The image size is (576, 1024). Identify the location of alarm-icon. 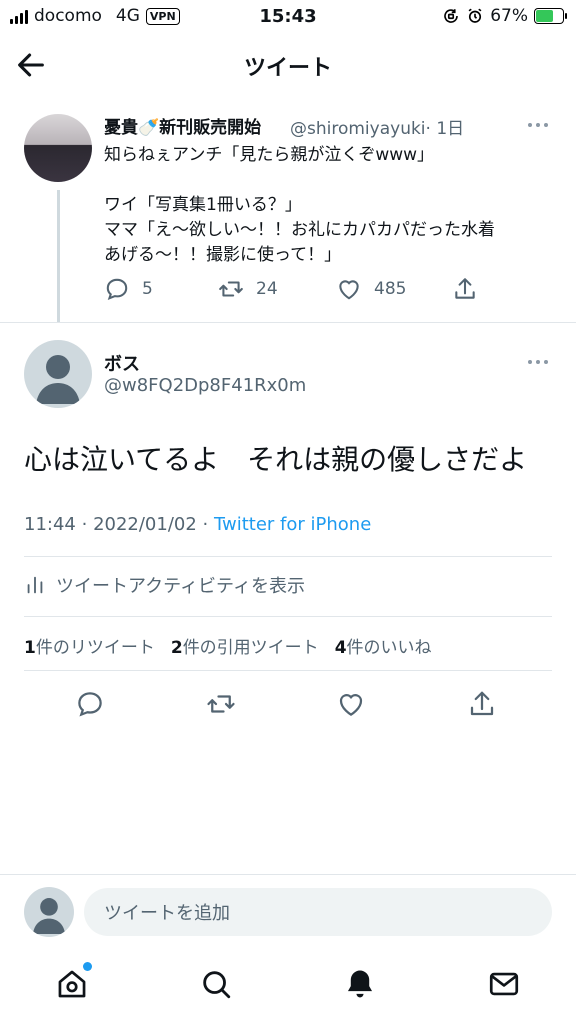
(475, 15).